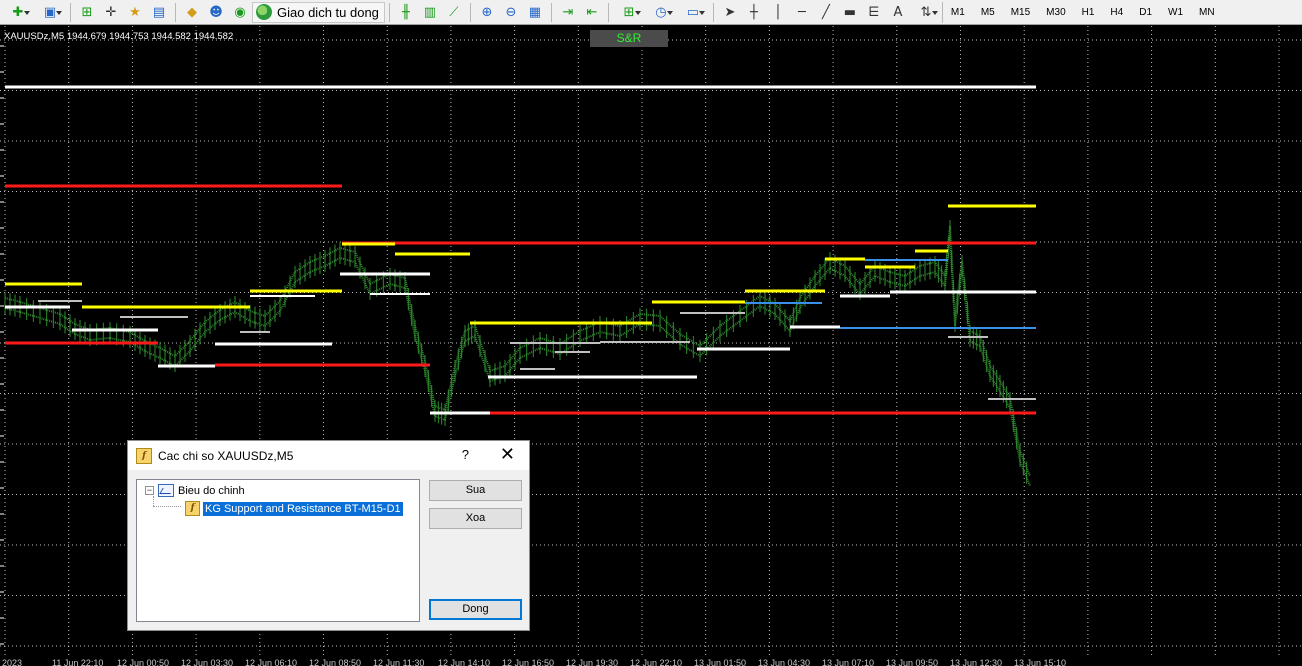  I want to click on sr-indicator-label: S&R, so click(629, 38).